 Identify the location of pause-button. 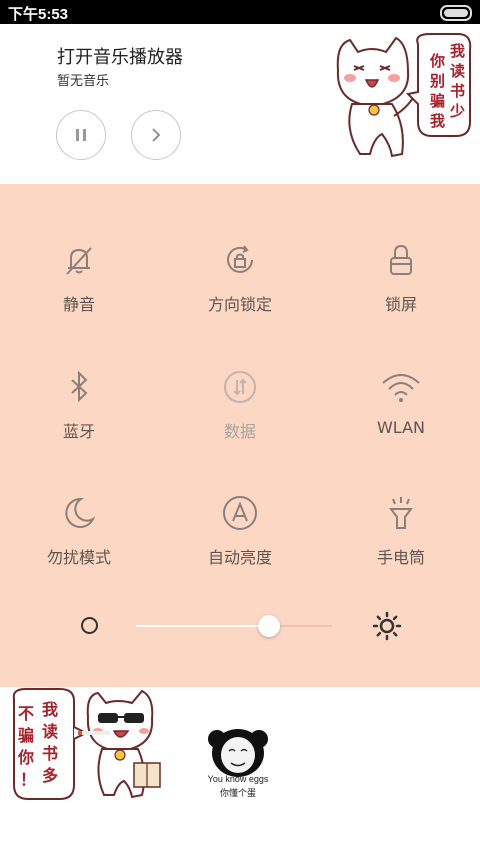
(81, 135).